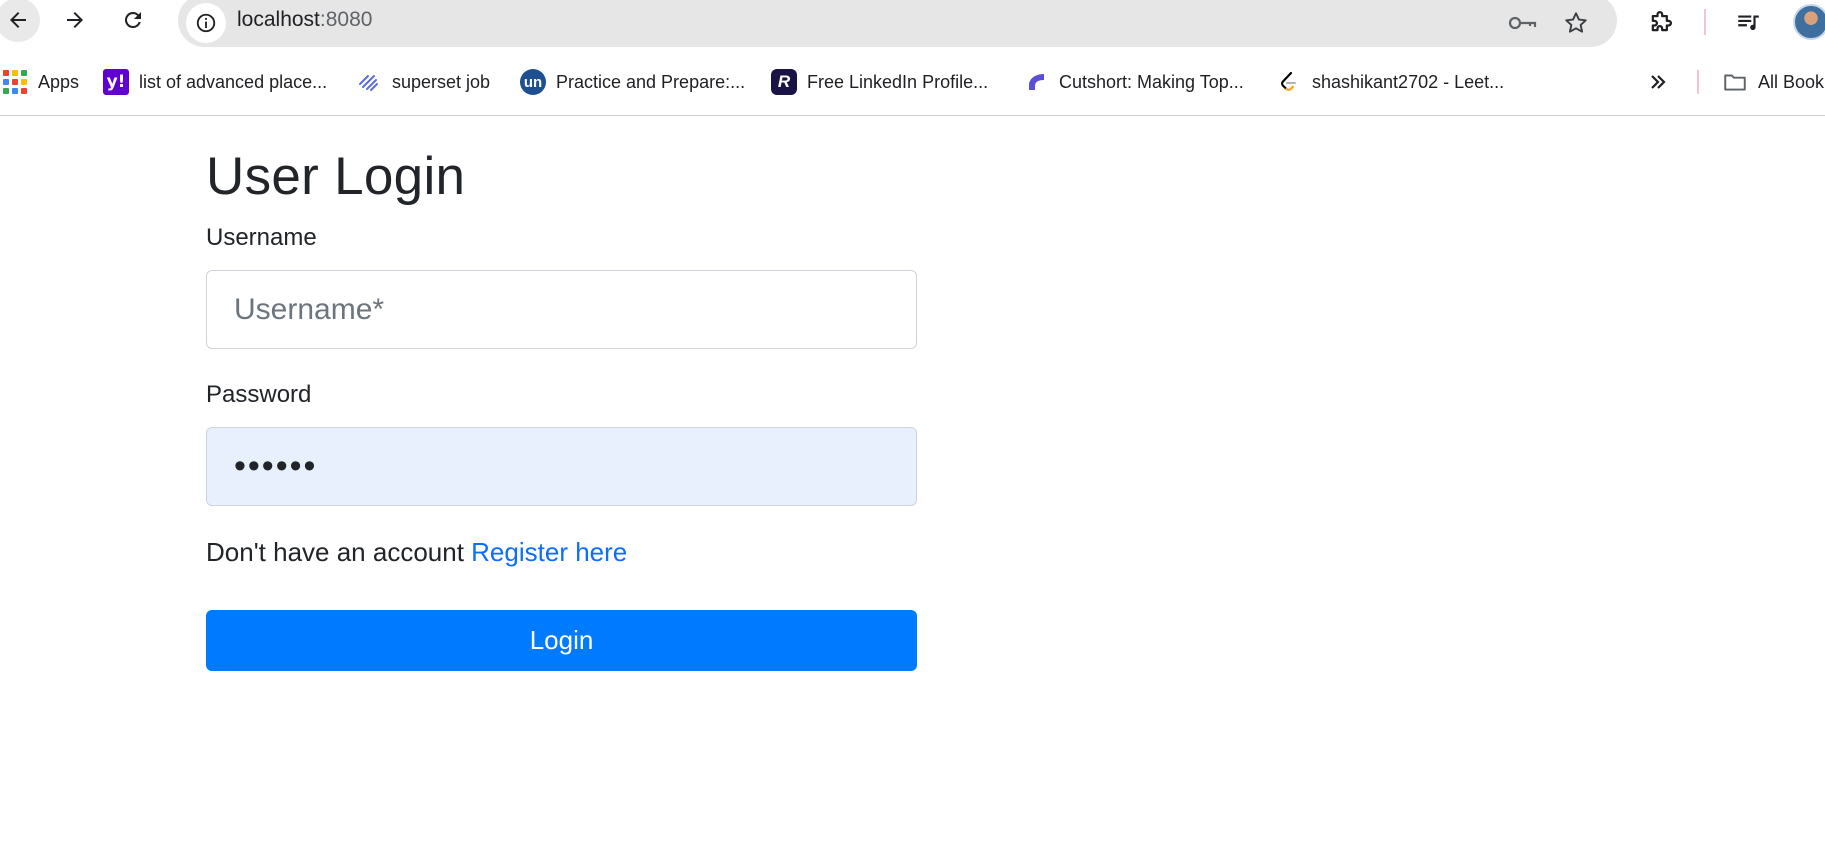  Describe the element at coordinates (561, 640) in the screenshot. I see `login-button: Login` at that location.